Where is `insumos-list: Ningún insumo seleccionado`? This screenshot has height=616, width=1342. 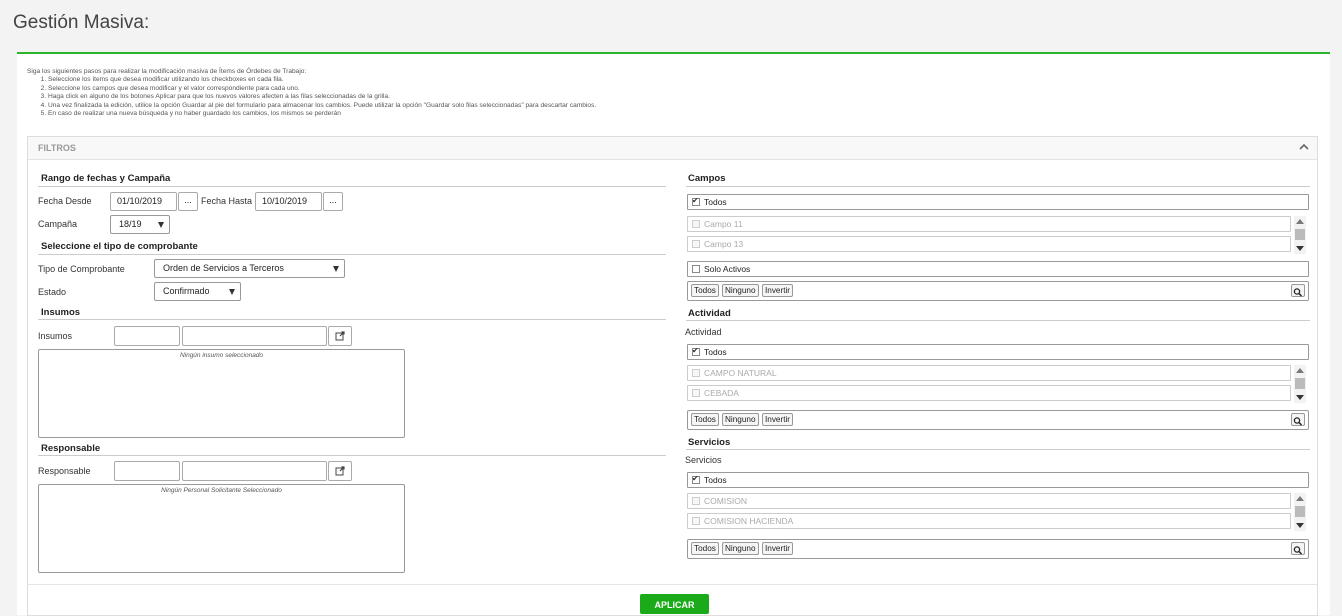
insumos-list: Ningún insumo seleccionado is located at coordinates (221, 393).